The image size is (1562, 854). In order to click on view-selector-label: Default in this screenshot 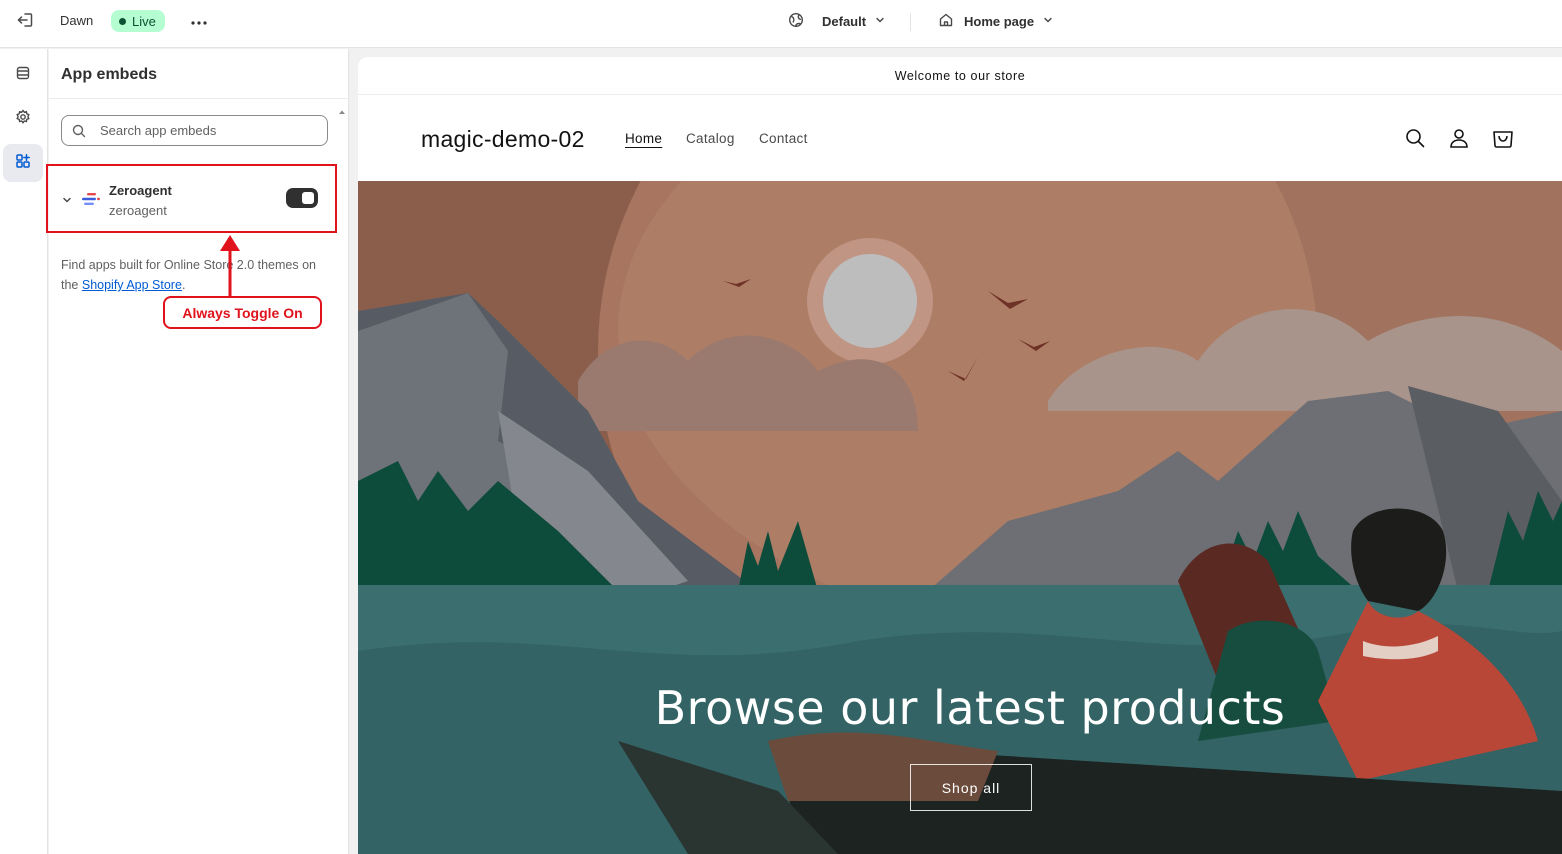, I will do `click(844, 21)`.